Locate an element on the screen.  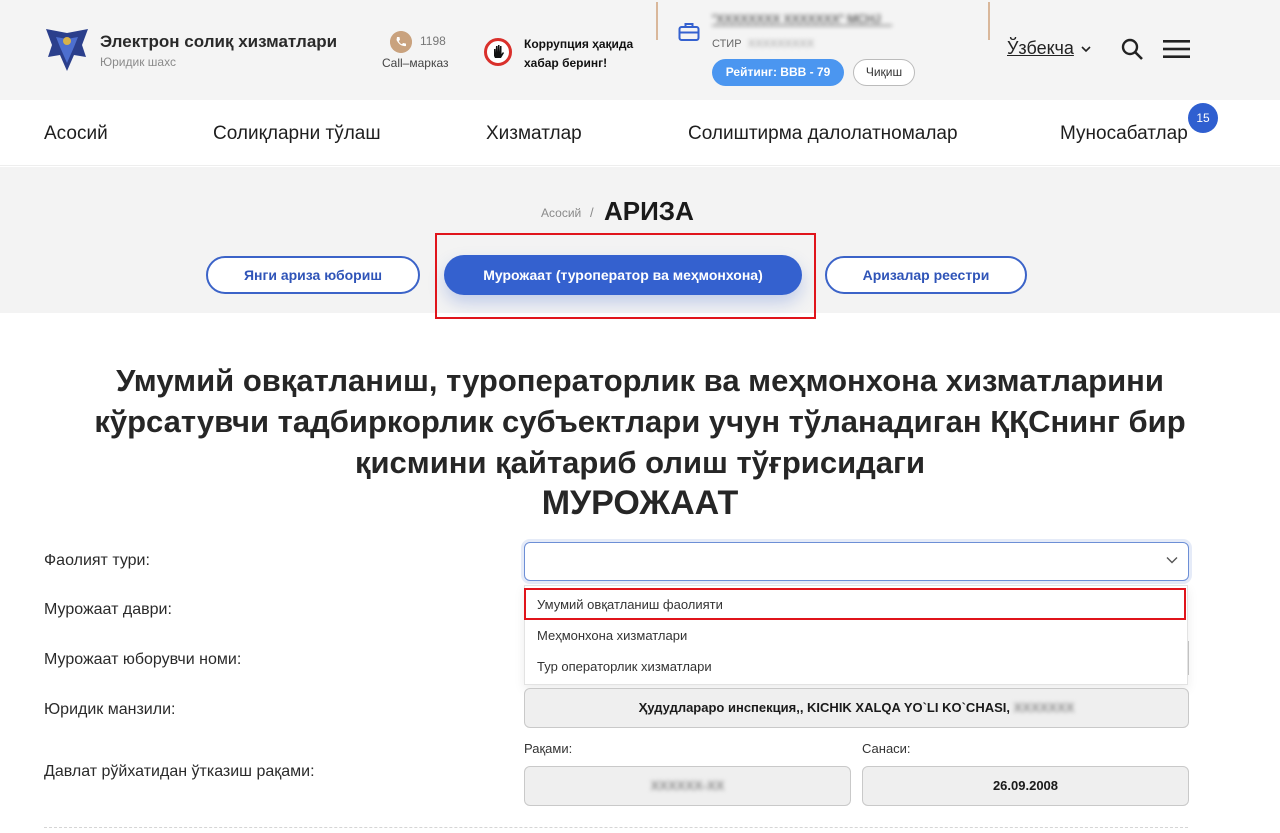
registration-date-field: 26.09.2008 is located at coordinates (1025, 786).